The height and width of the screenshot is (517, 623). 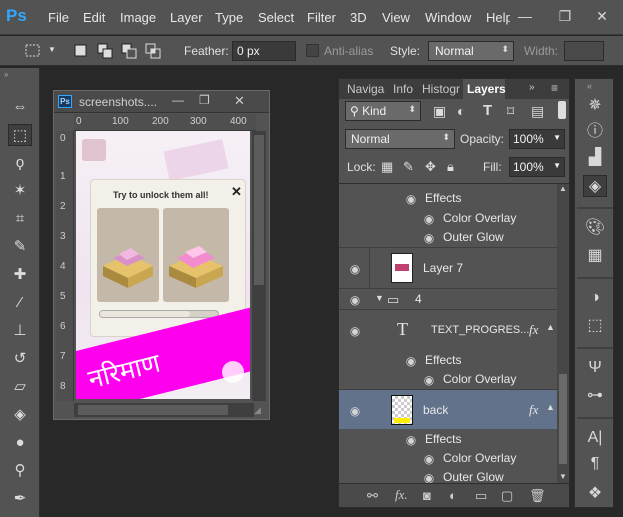 I want to click on minimize-icon: —, so click(x=525, y=16).